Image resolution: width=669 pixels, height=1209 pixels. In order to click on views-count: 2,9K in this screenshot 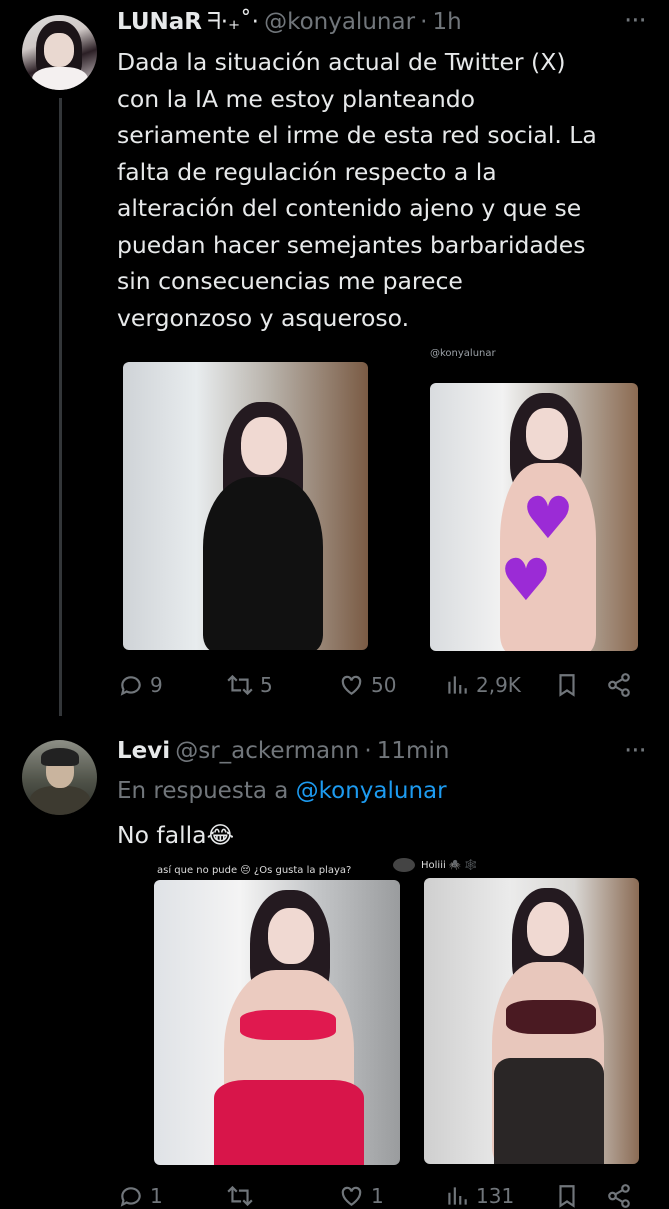, I will do `click(498, 685)`.